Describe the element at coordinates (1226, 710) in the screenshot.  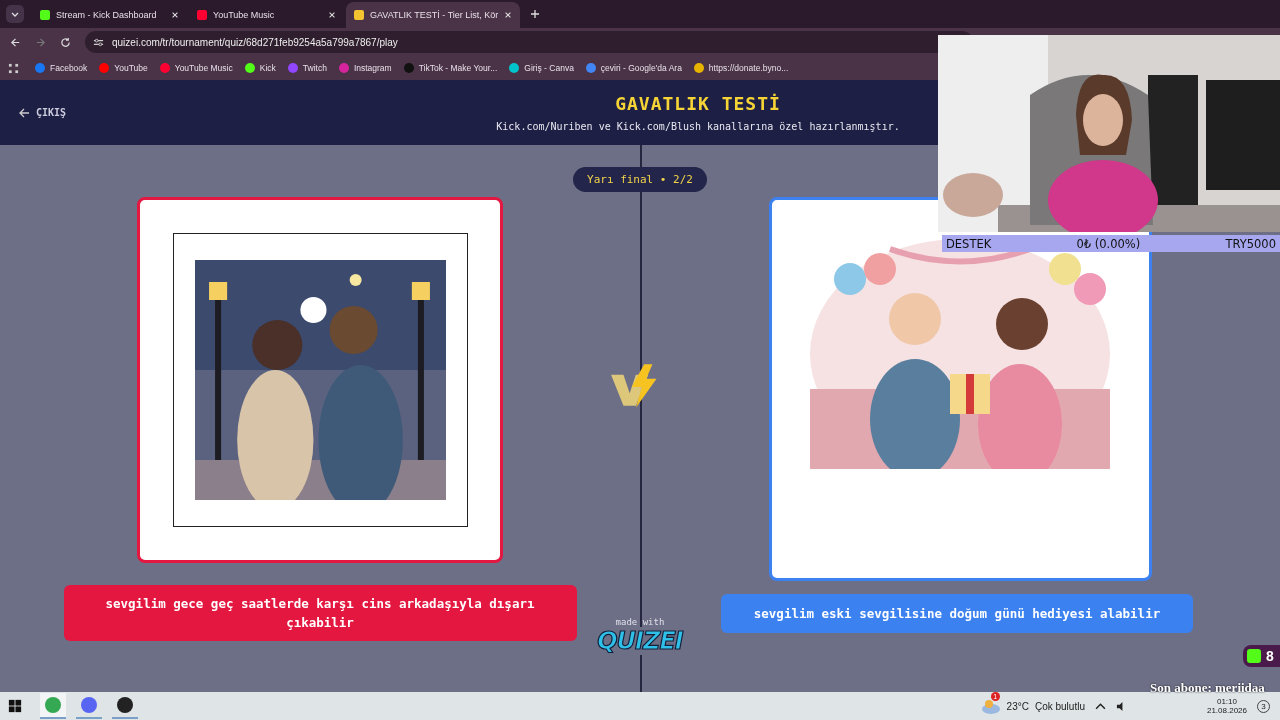
I see `clock-date: 21.08.2026` at that location.